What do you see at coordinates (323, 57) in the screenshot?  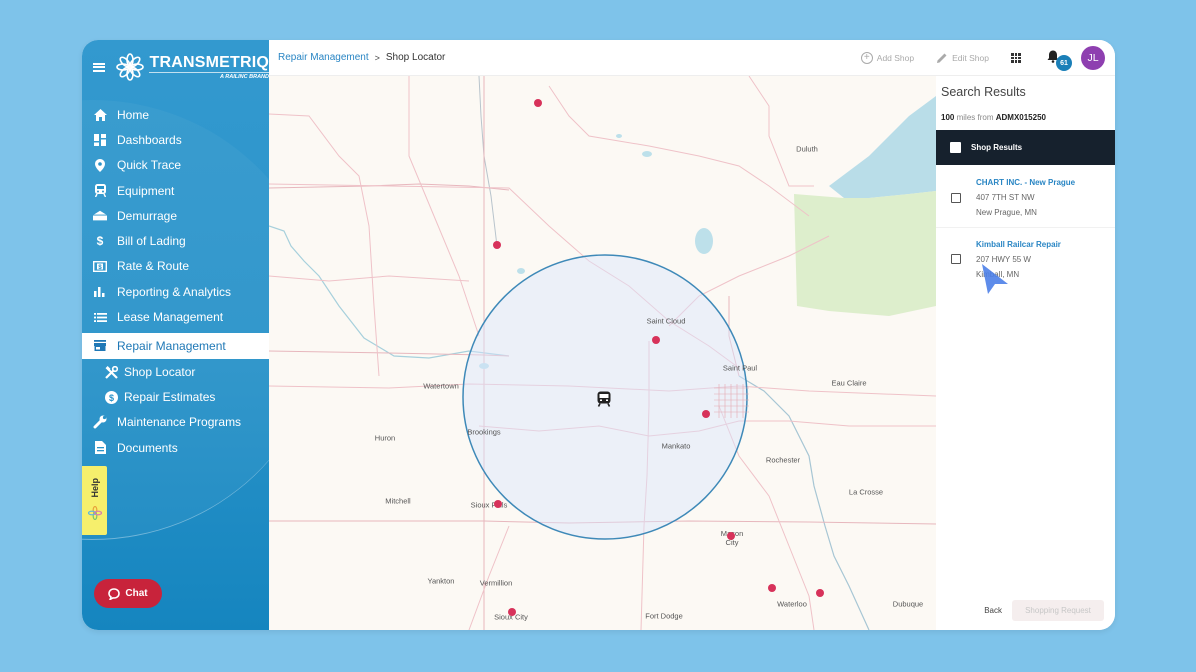 I see `breadcrumb-repair-management: Repair Management` at bounding box center [323, 57].